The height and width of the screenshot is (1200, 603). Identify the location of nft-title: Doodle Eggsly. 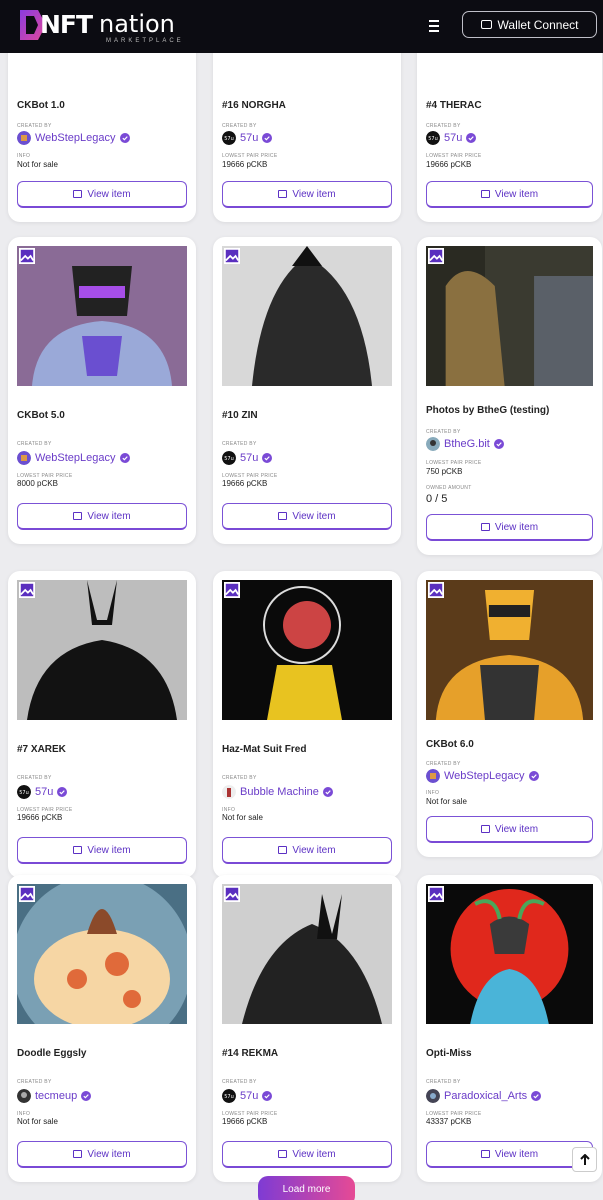
(51, 1053).